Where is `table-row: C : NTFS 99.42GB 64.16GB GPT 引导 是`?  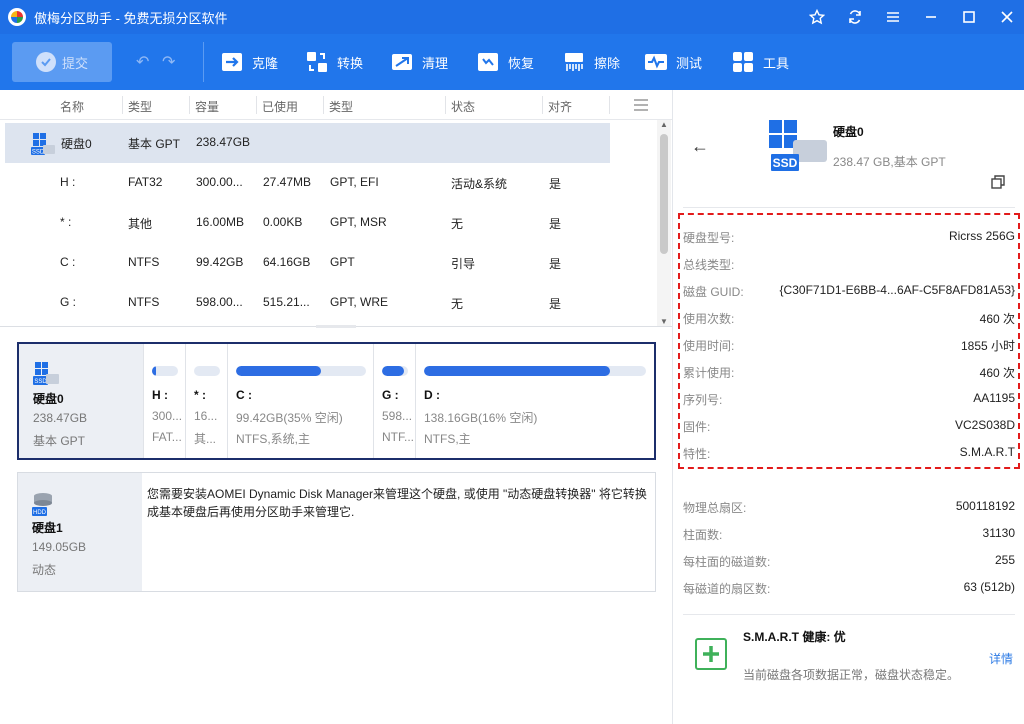 table-row: C : NTFS 99.42GB 64.16GB GPT 引导 是 is located at coordinates (328, 263).